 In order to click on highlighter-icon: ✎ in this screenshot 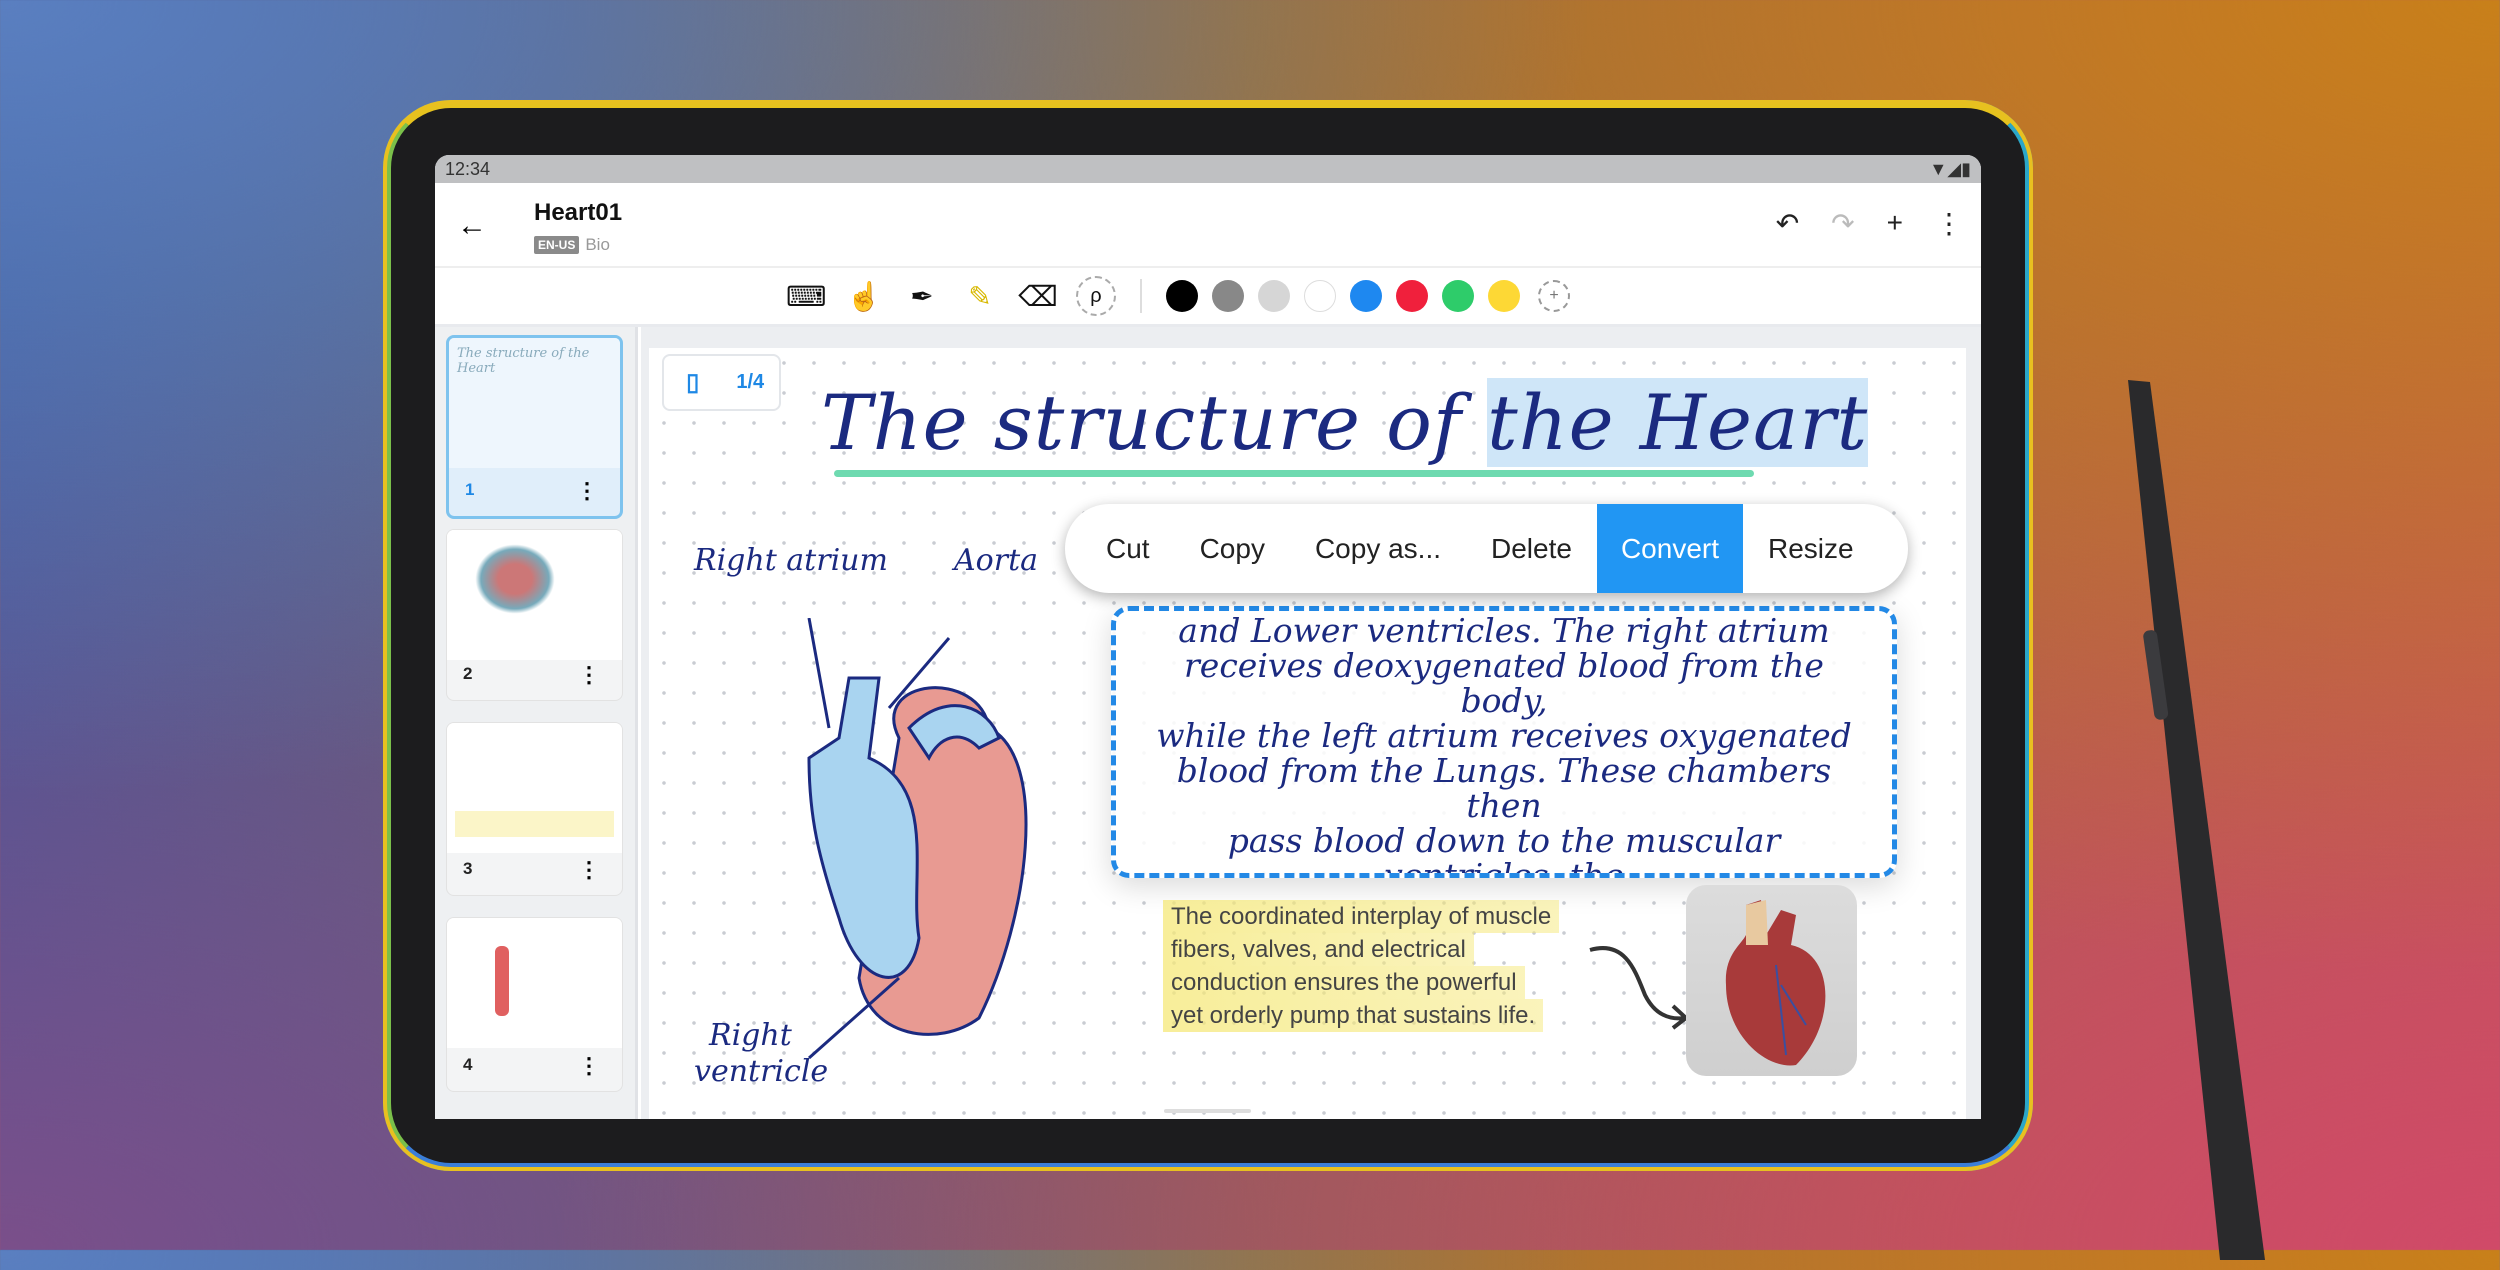, I will do `click(980, 296)`.